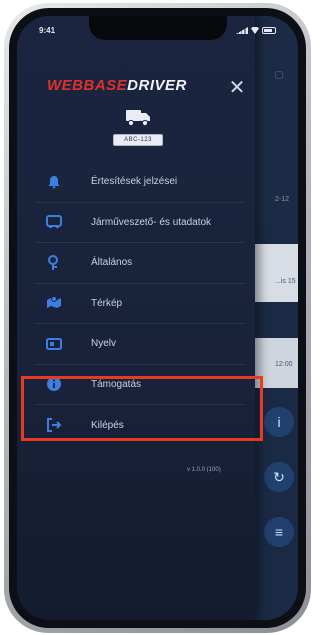 The image size is (320, 635). I want to click on menu-item-notifications: Értesítések jelzései, so click(140, 182).